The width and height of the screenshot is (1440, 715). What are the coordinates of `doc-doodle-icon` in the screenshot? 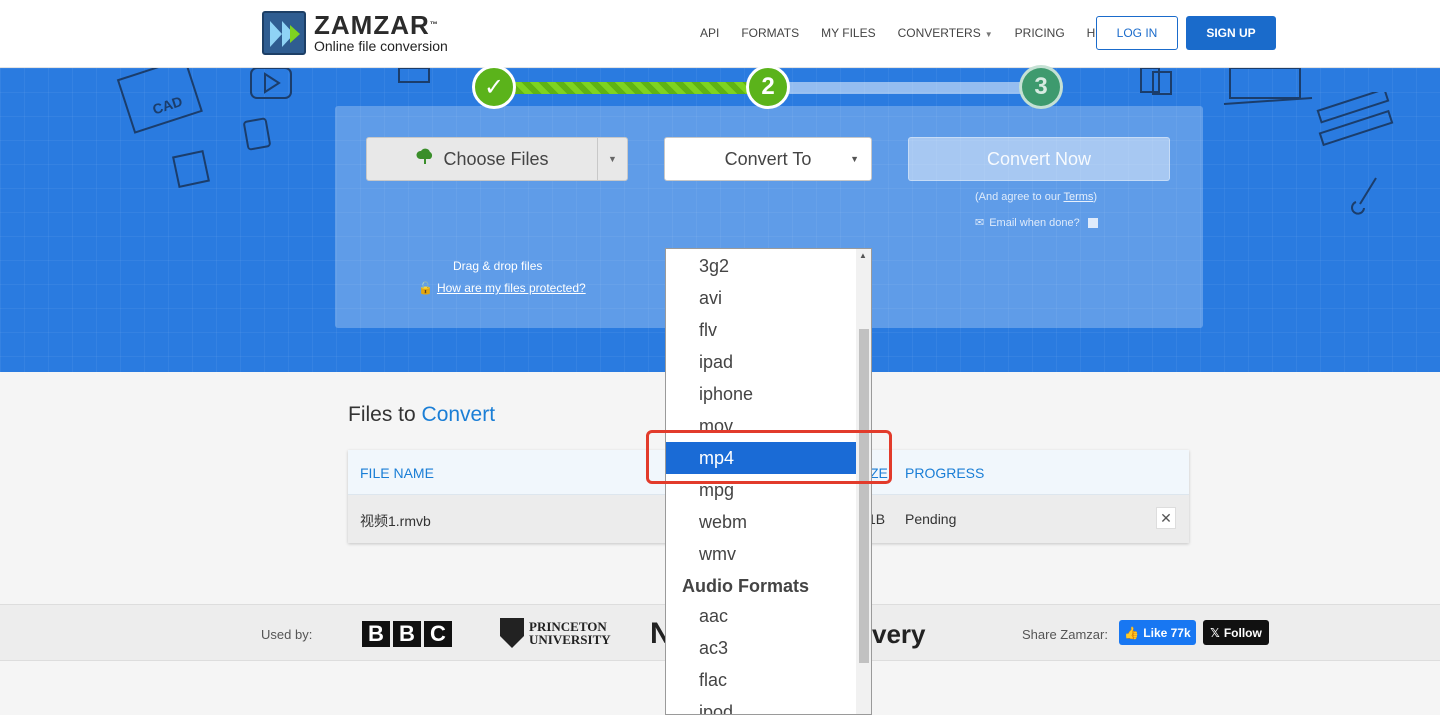 It's located at (414, 75).